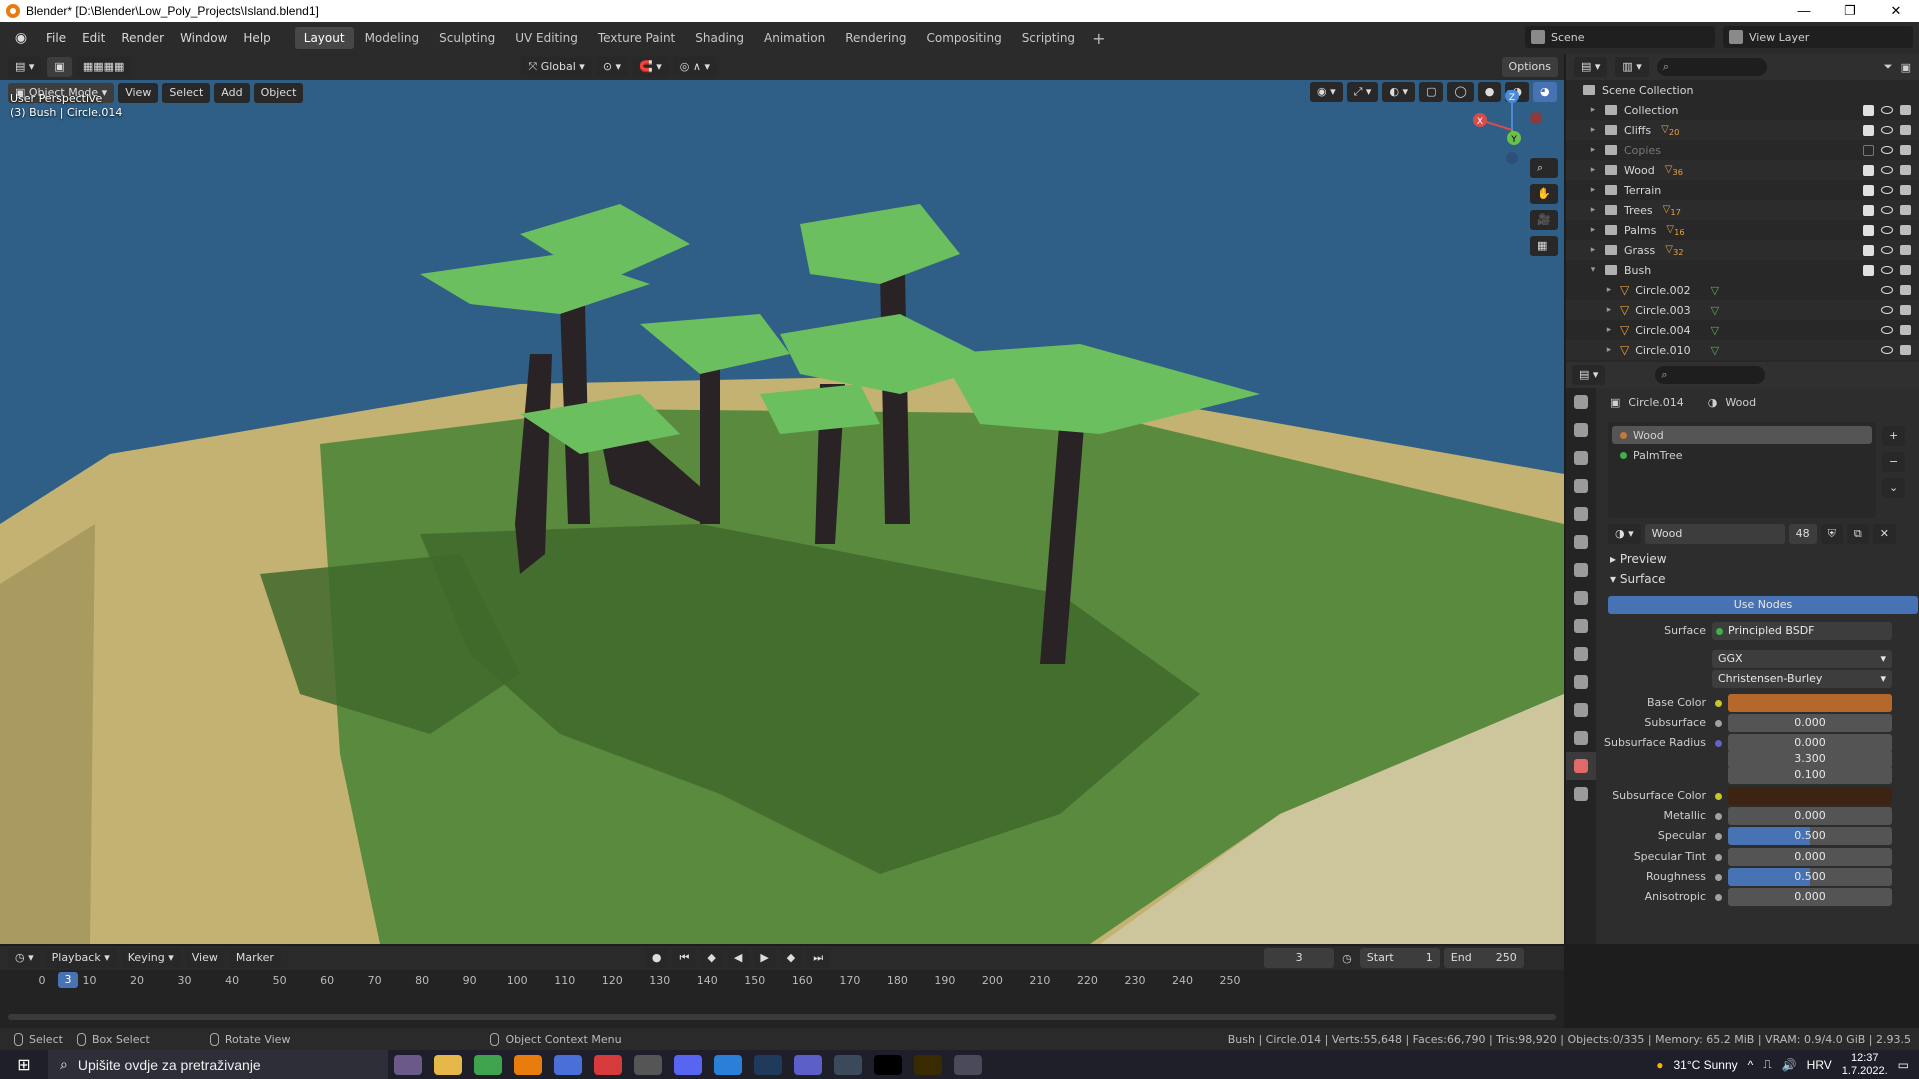  Describe the element at coordinates (1894, 488) in the screenshot. I see `slot-menu-button: ⌄` at that location.